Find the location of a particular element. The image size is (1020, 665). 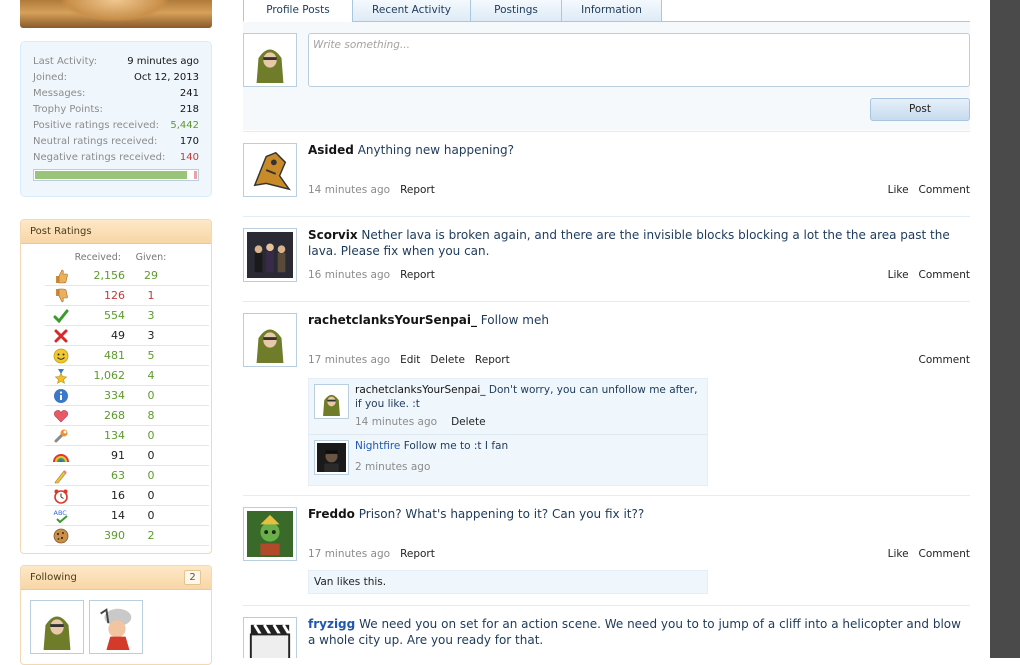

post-author: Scorvix is located at coordinates (333, 235).